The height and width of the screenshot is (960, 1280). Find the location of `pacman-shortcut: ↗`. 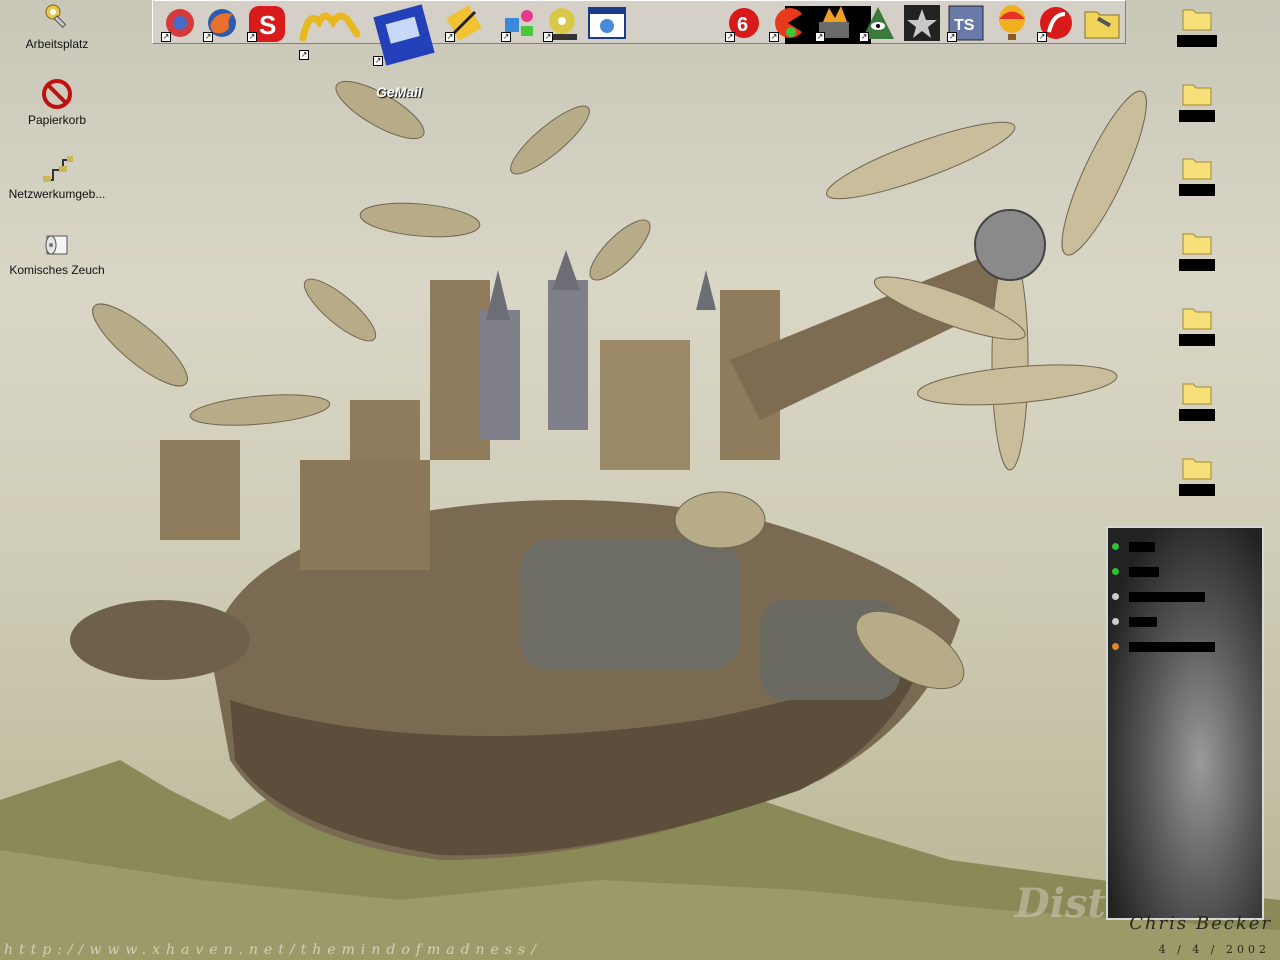

pacman-shortcut: ↗ is located at coordinates (788, 23).